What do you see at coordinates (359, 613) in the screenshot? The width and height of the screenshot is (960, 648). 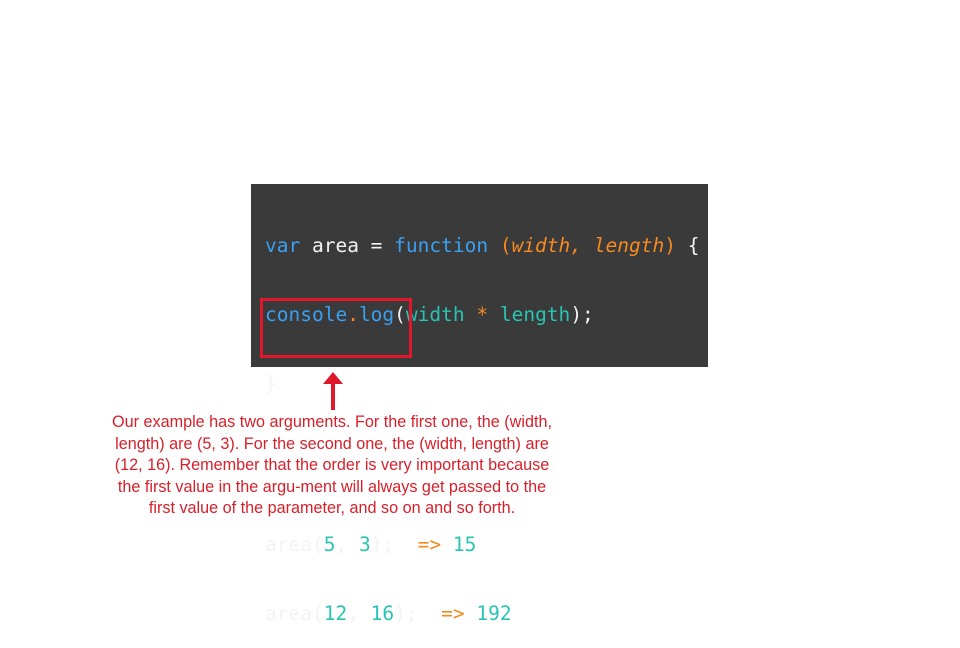 I see `call2-sep: ,` at bounding box center [359, 613].